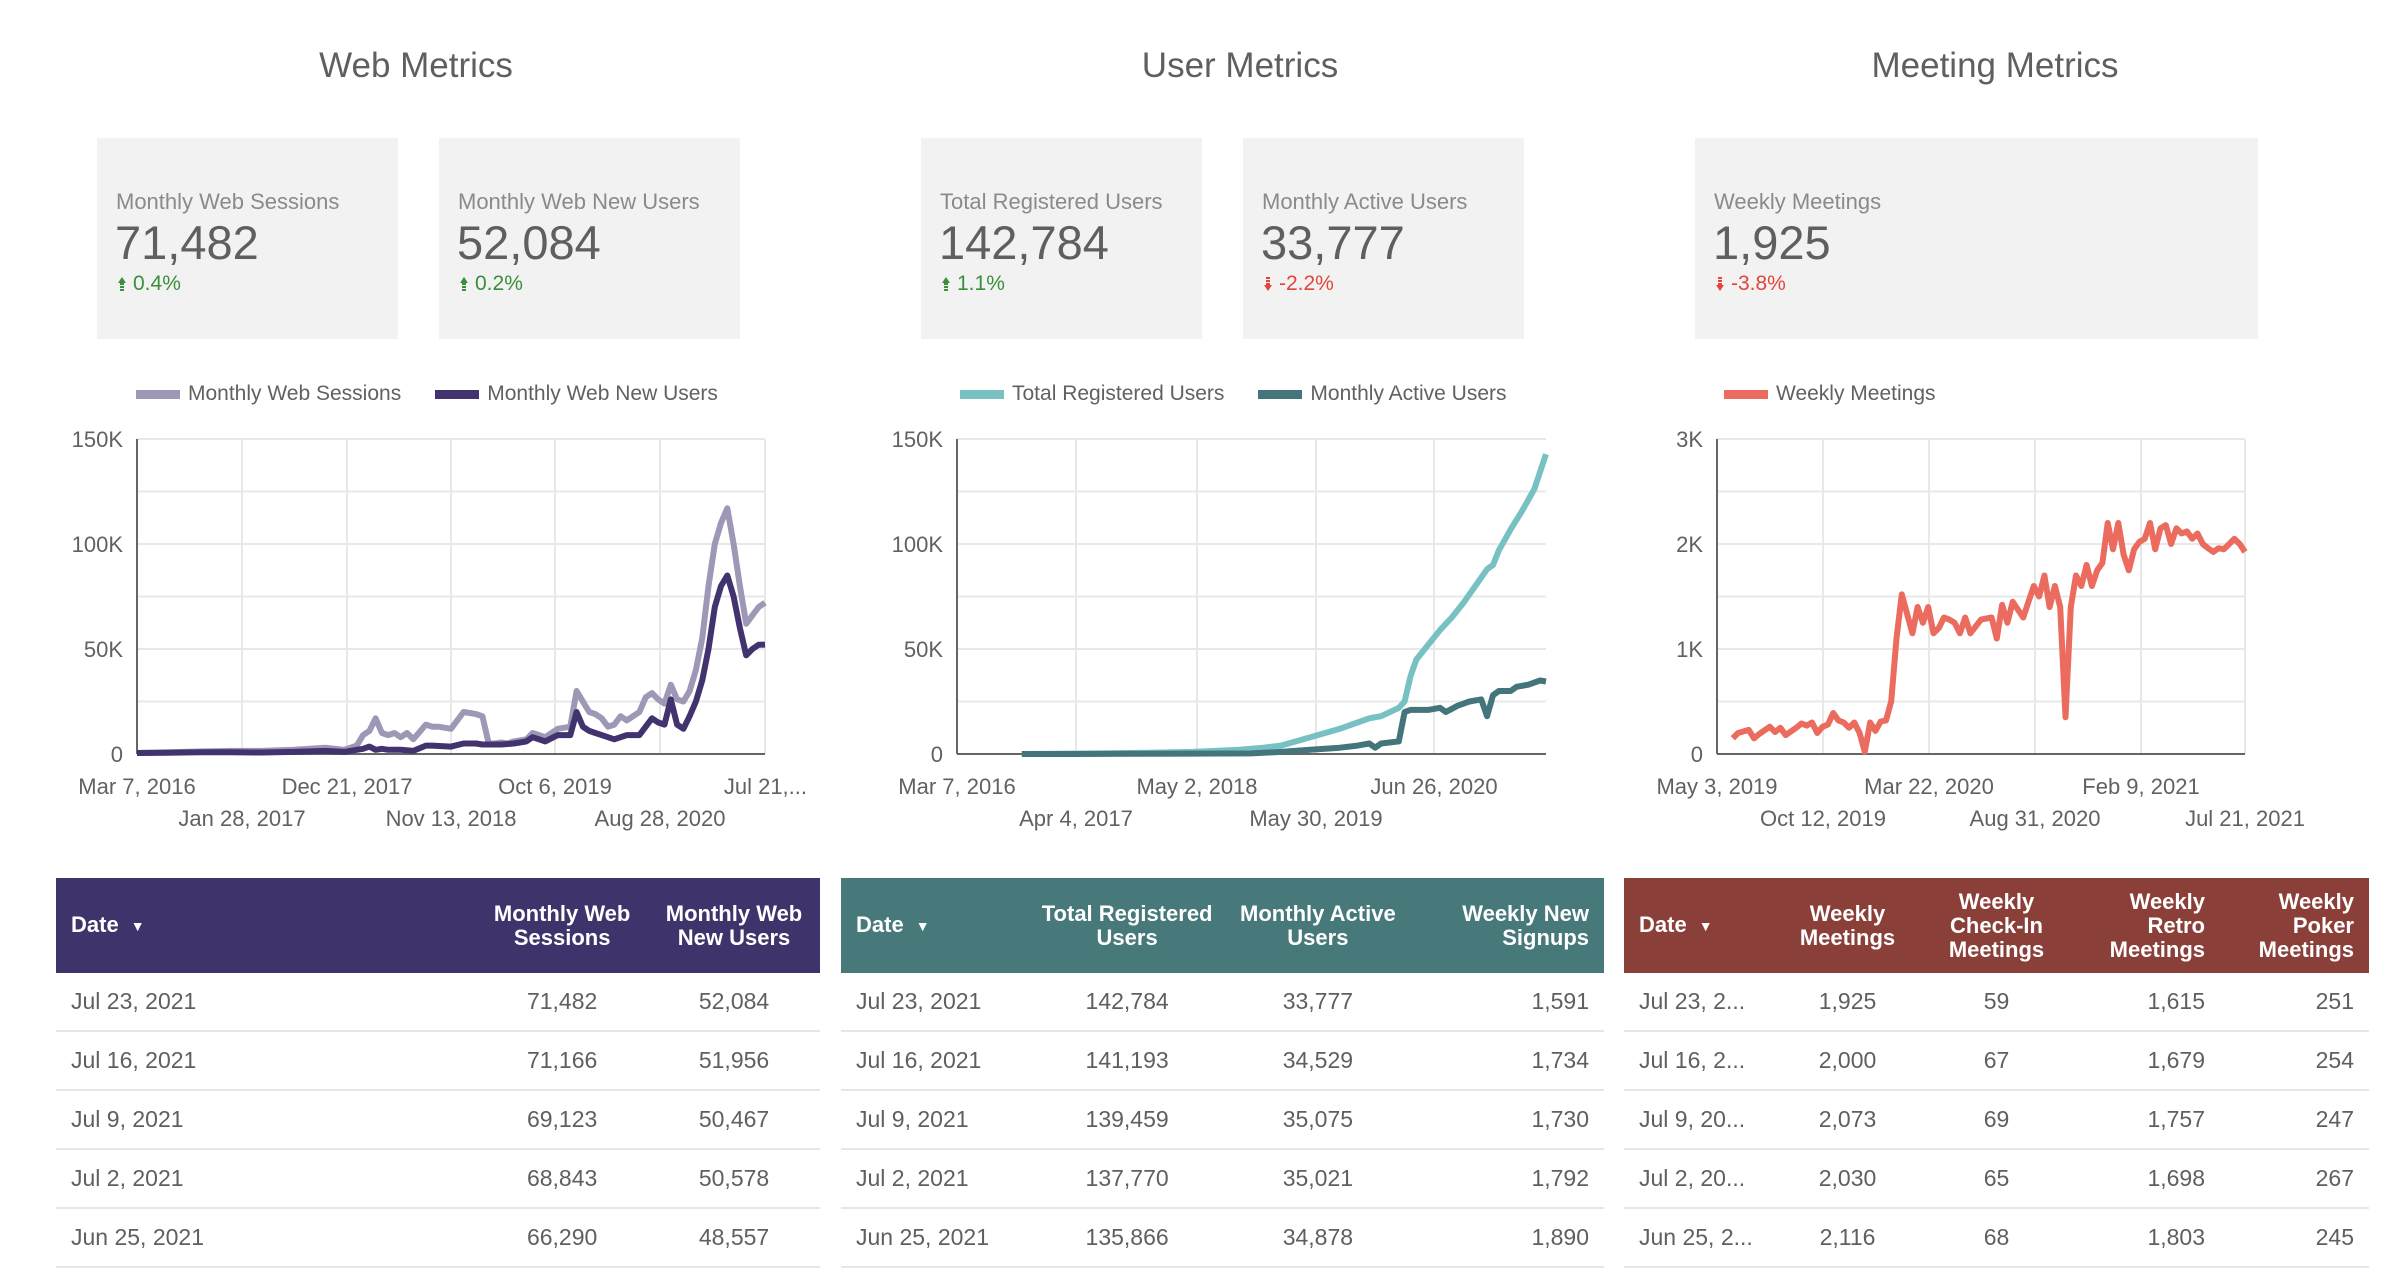 The height and width of the screenshot is (1270, 2394). I want to click on column-header-weekly-new-signups: Weekly New Signups, so click(1508, 926).